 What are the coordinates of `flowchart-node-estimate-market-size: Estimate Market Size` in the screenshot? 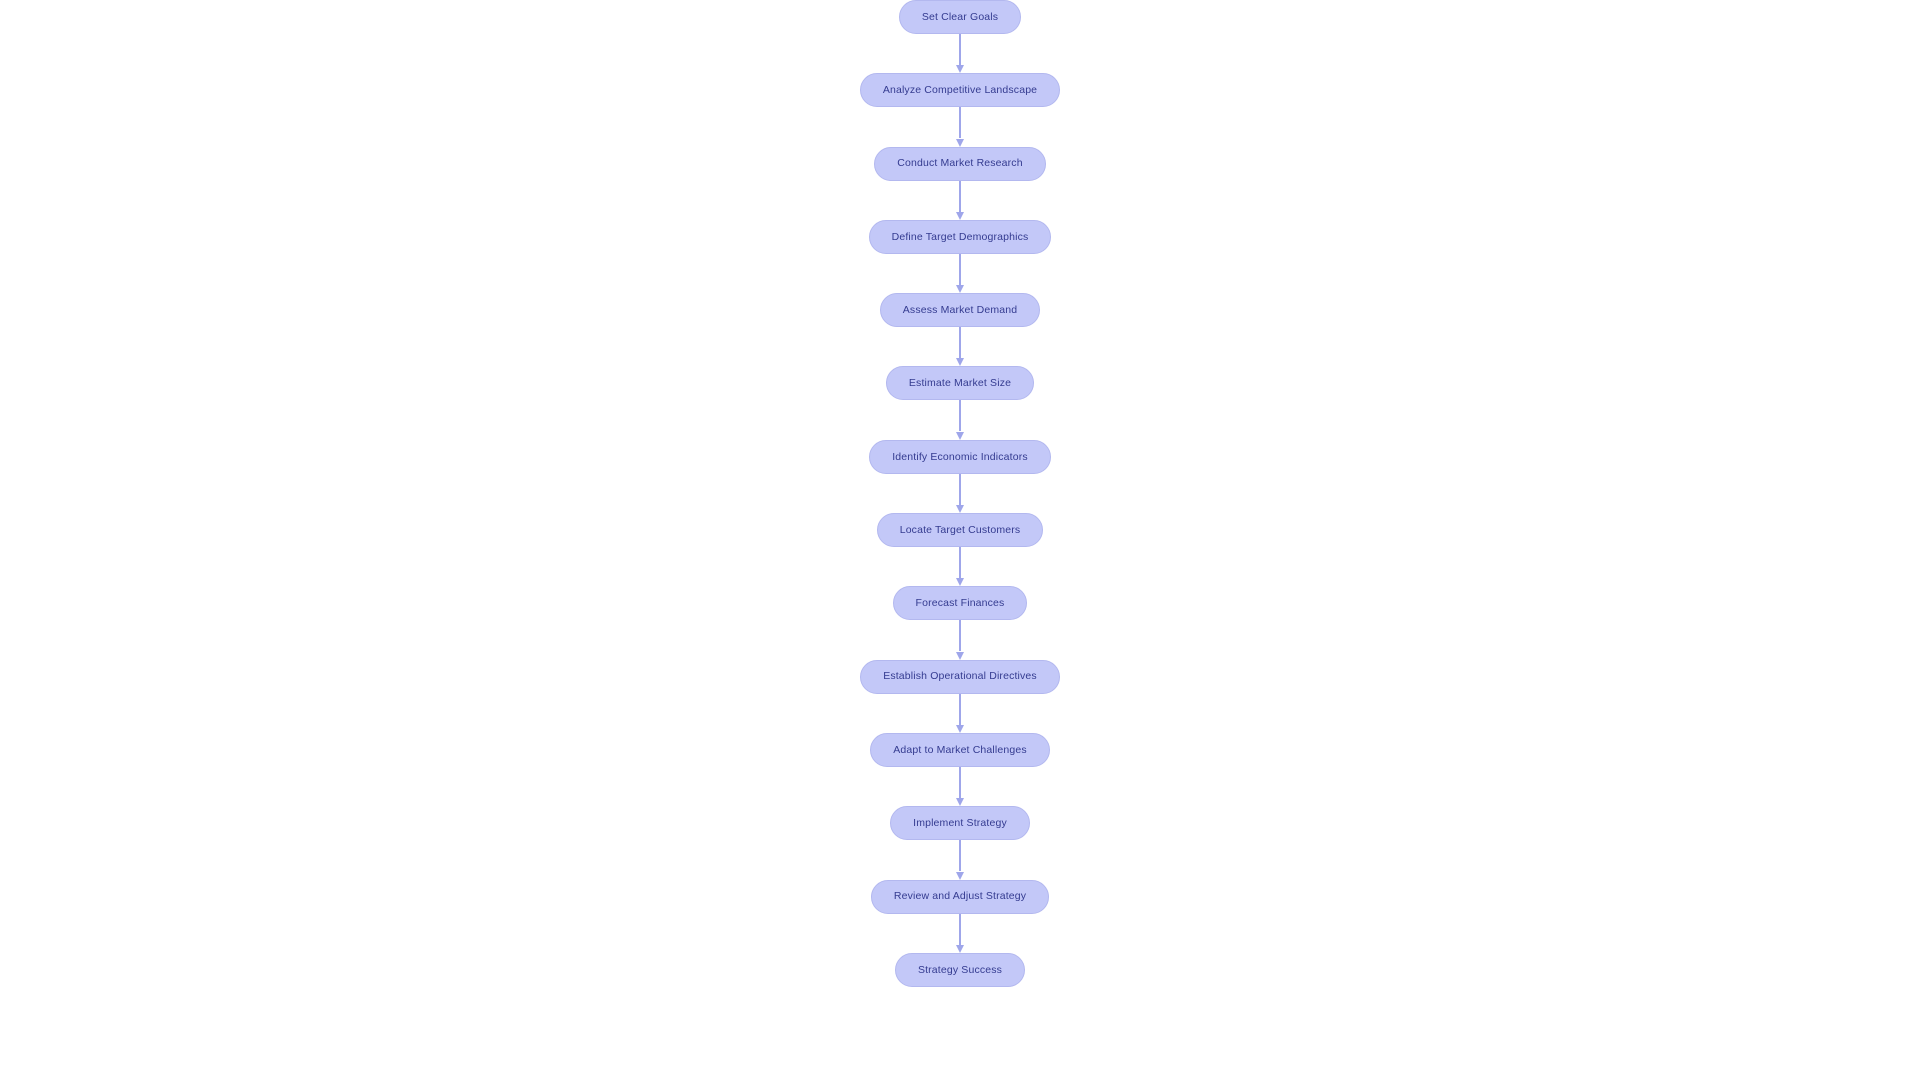 It's located at (960, 383).